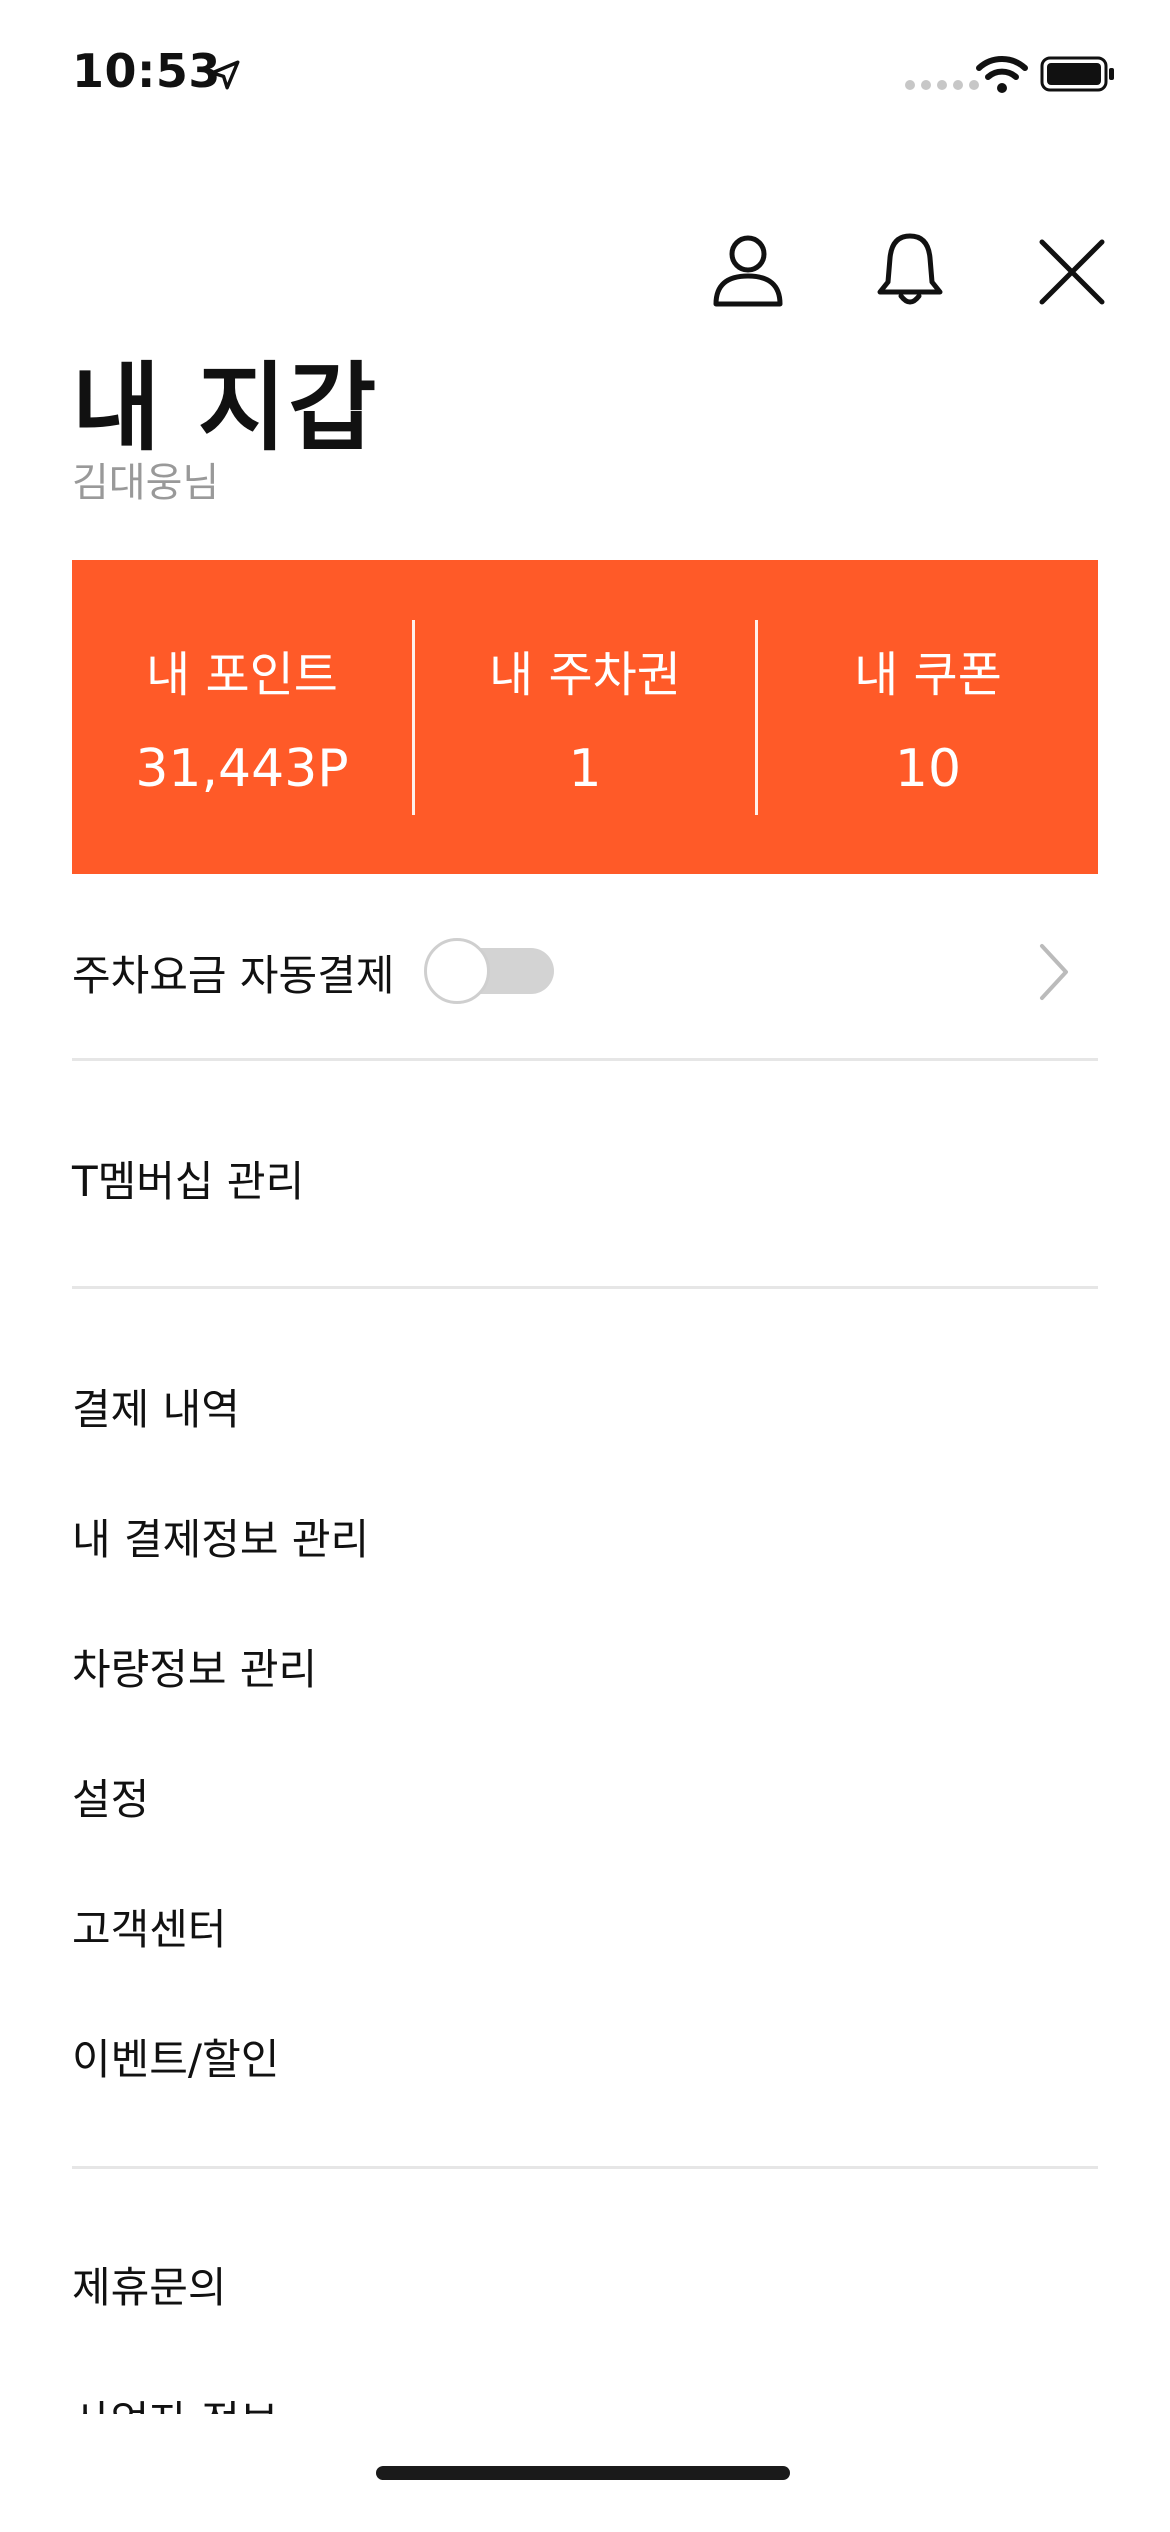 This screenshot has height=2532, width=1170. What do you see at coordinates (242, 769) in the screenshot?
I see `points-value: 31,443P` at bounding box center [242, 769].